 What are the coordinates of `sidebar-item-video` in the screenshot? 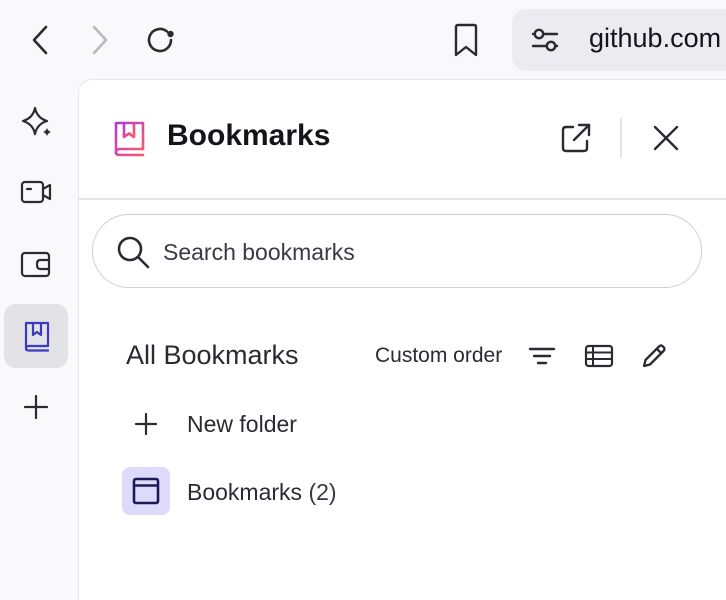 It's located at (36, 192).